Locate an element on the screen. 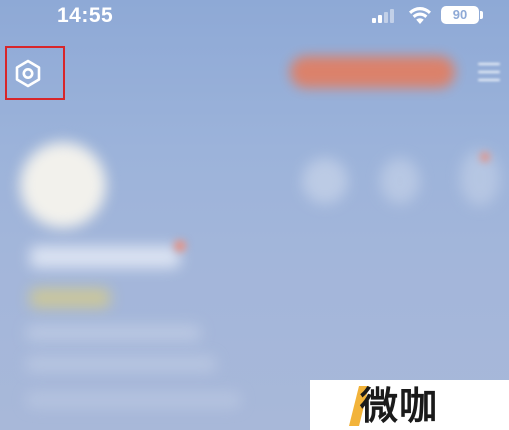 This screenshot has height=430, width=509. blurred-username is located at coordinates (105, 257).